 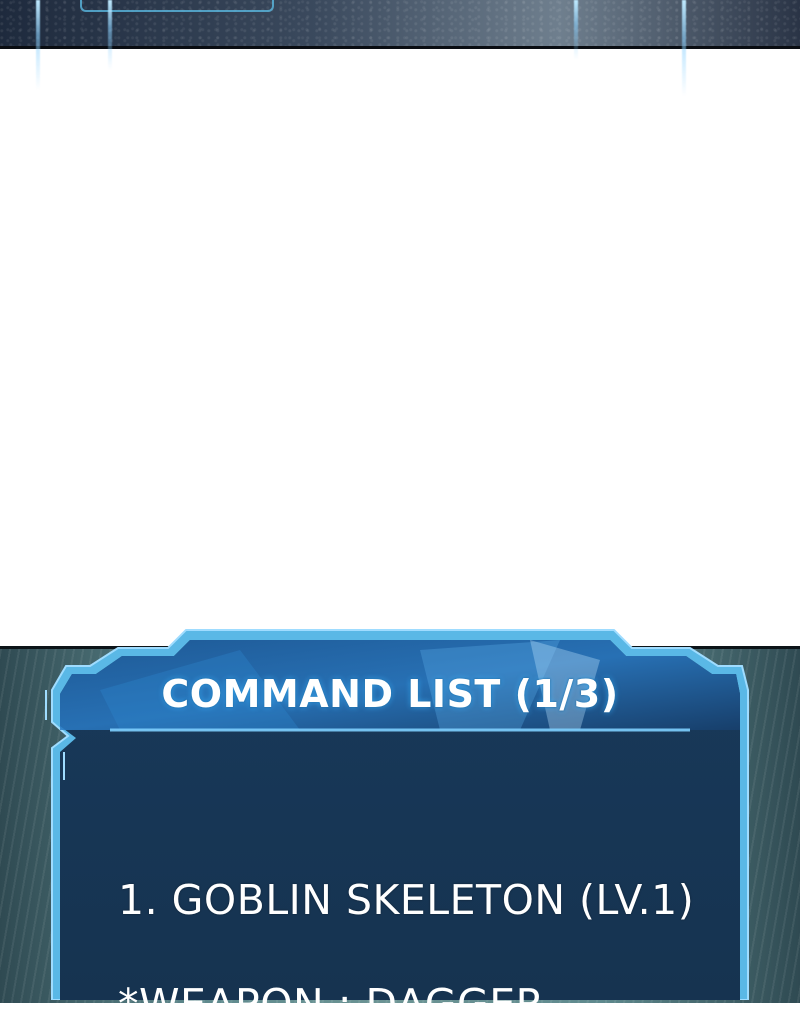 What do you see at coordinates (406, 900) in the screenshot?
I see `command-item: 1. GOBLIN SKELETON (LV.1)` at bounding box center [406, 900].